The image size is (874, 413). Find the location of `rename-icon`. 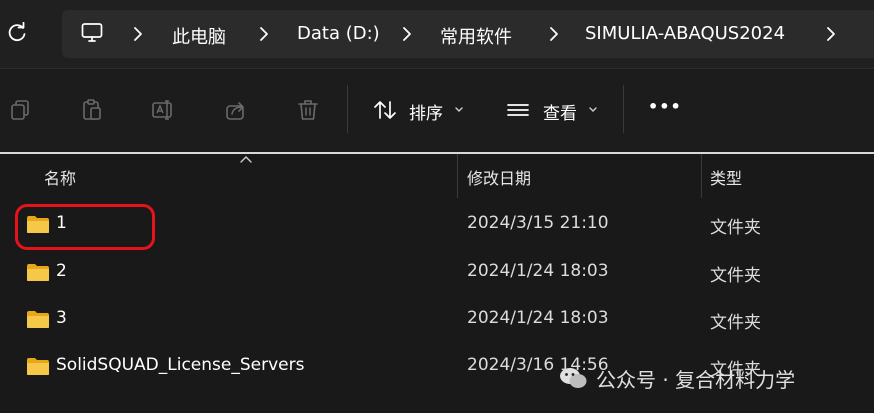

rename-icon is located at coordinates (162, 110).